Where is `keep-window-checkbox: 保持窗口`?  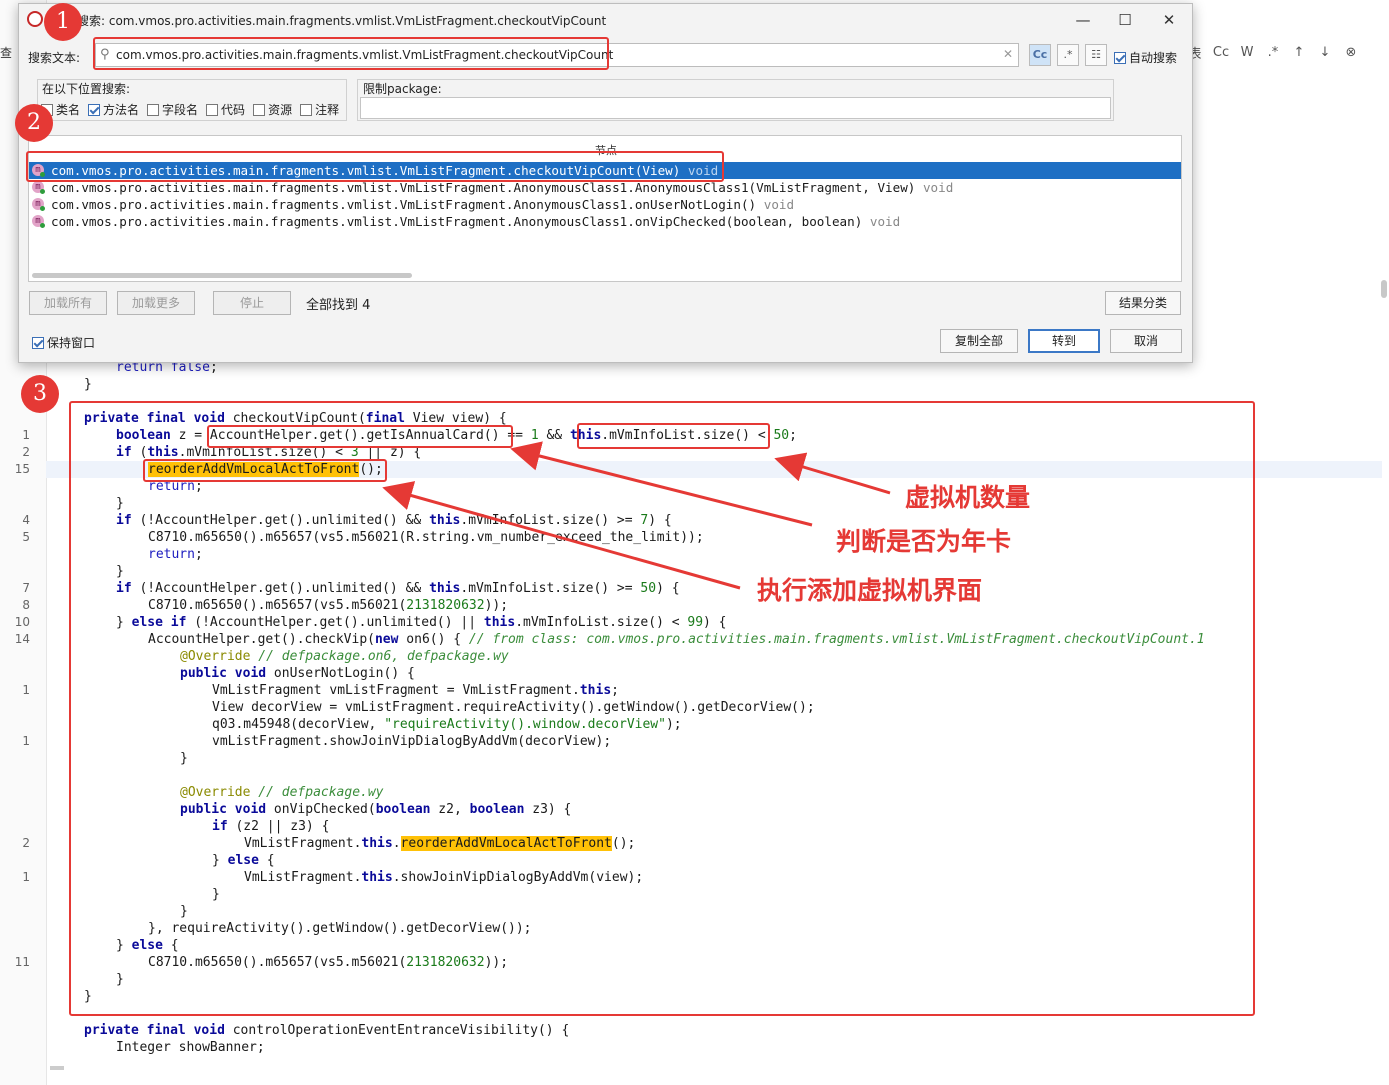 keep-window-checkbox: 保持窗口 is located at coordinates (63, 342).